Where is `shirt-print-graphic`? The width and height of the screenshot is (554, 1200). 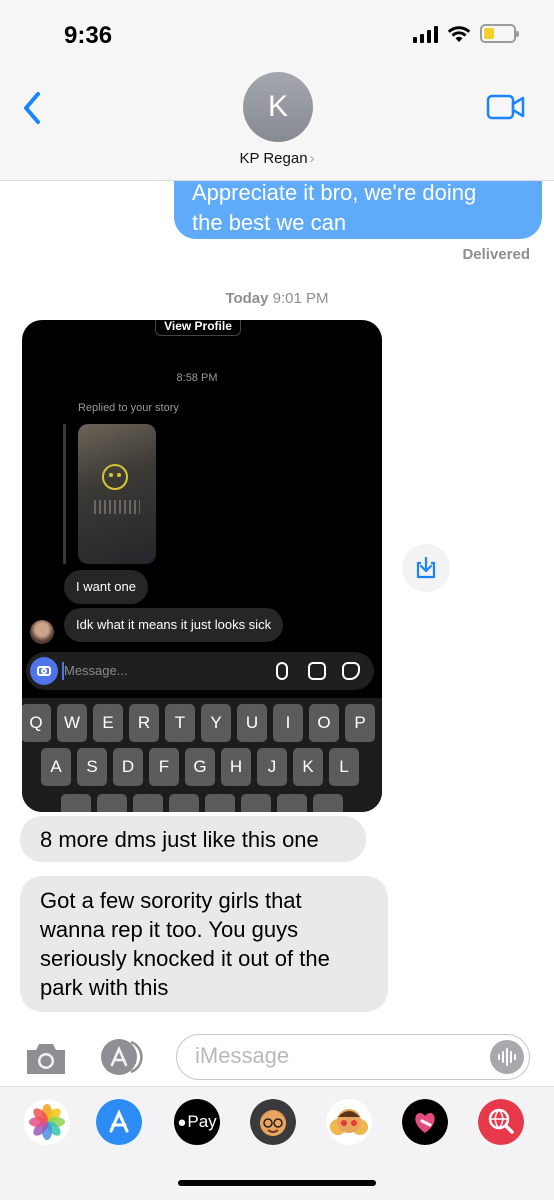
shirt-print-graphic is located at coordinates (117, 507).